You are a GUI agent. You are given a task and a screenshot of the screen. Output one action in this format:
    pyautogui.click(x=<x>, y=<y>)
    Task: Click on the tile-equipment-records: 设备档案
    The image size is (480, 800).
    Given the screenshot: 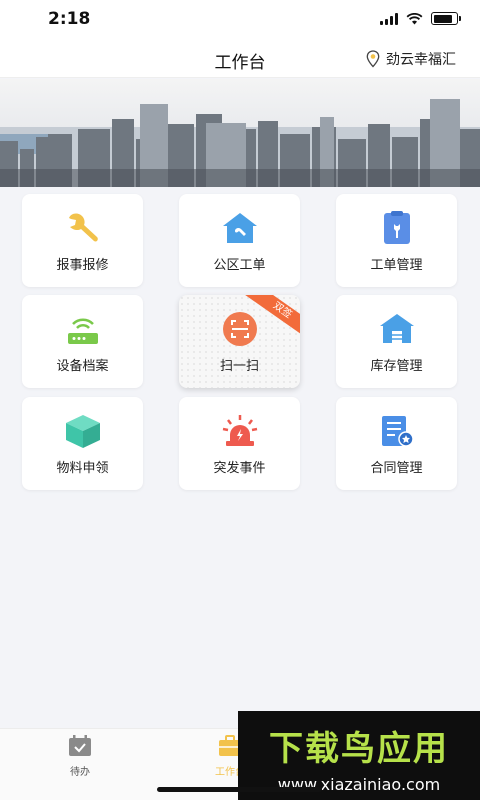 What is the action you would take?
    pyautogui.click(x=82, y=341)
    